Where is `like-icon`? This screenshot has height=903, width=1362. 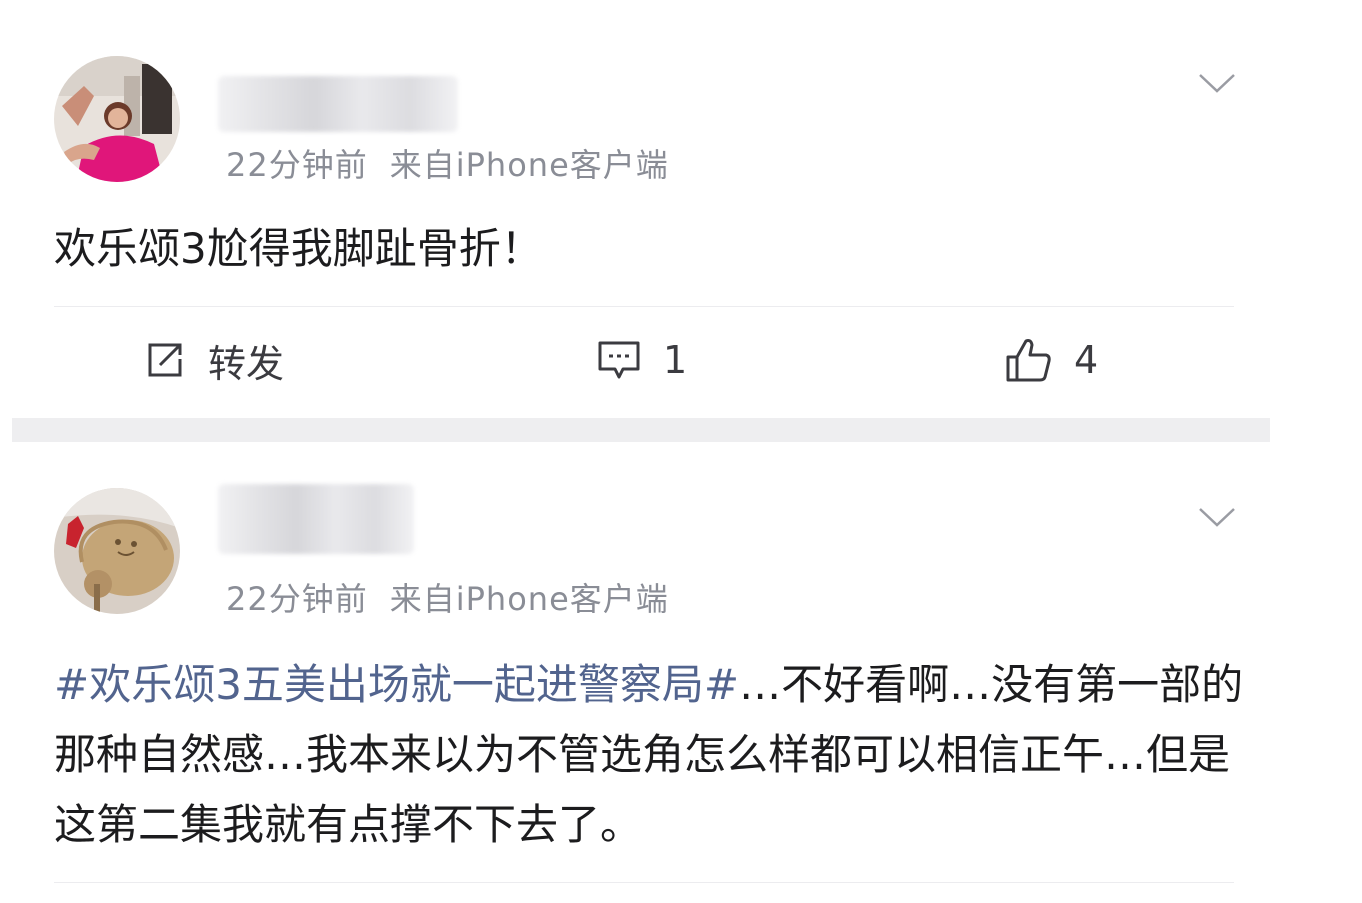
like-icon is located at coordinates (1028, 360).